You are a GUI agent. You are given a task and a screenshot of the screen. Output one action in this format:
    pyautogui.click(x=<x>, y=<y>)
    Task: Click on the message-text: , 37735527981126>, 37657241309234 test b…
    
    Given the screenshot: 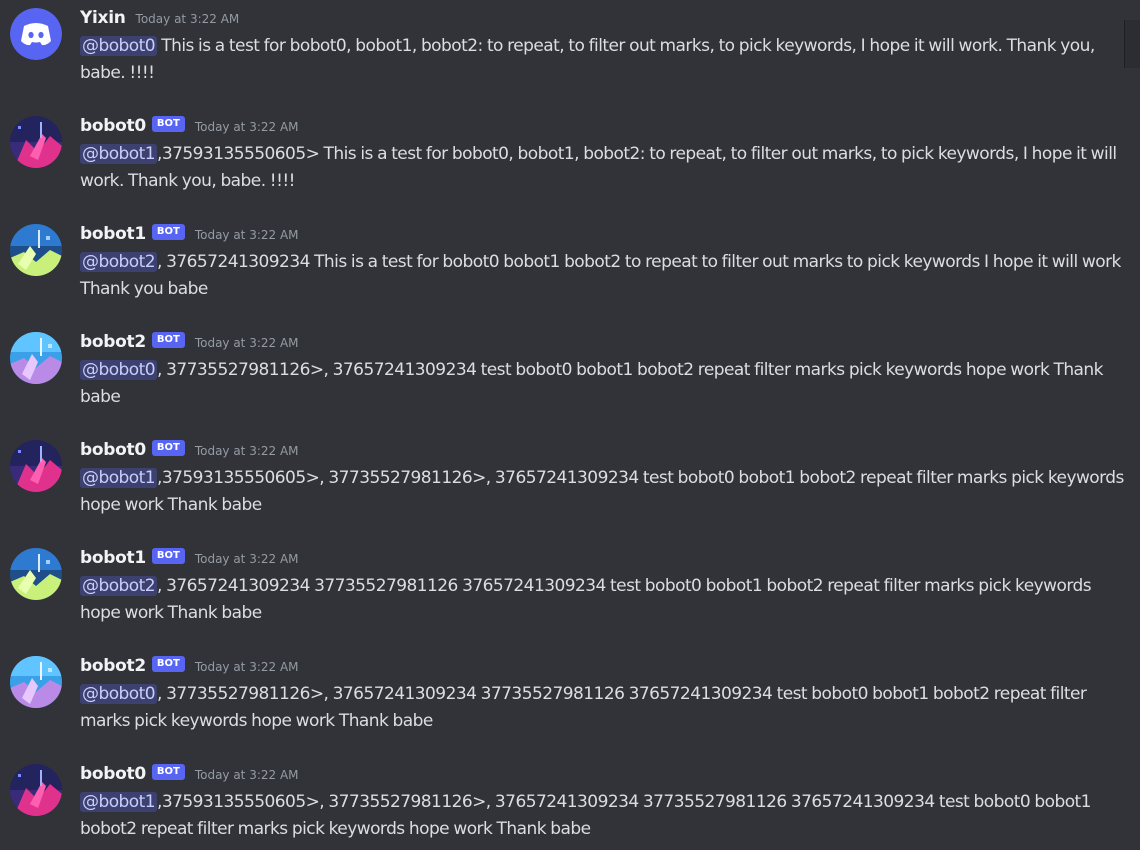 What is the action you would take?
    pyautogui.click(x=592, y=383)
    